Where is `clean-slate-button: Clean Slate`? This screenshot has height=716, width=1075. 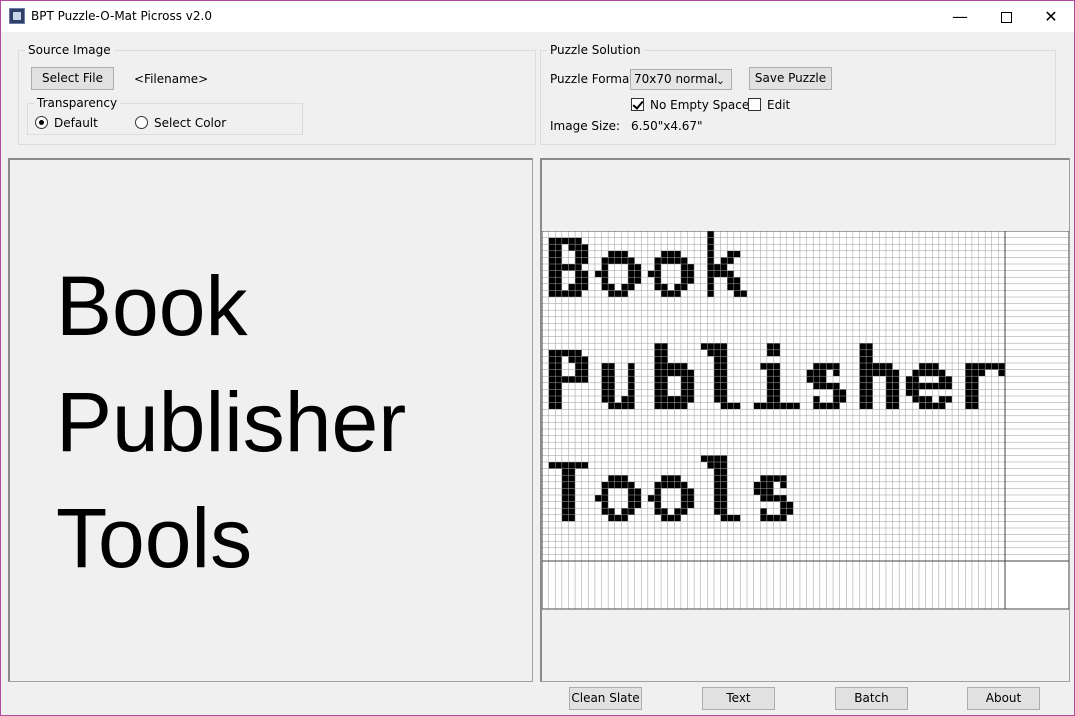 clean-slate-button: Clean Slate is located at coordinates (605, 698).